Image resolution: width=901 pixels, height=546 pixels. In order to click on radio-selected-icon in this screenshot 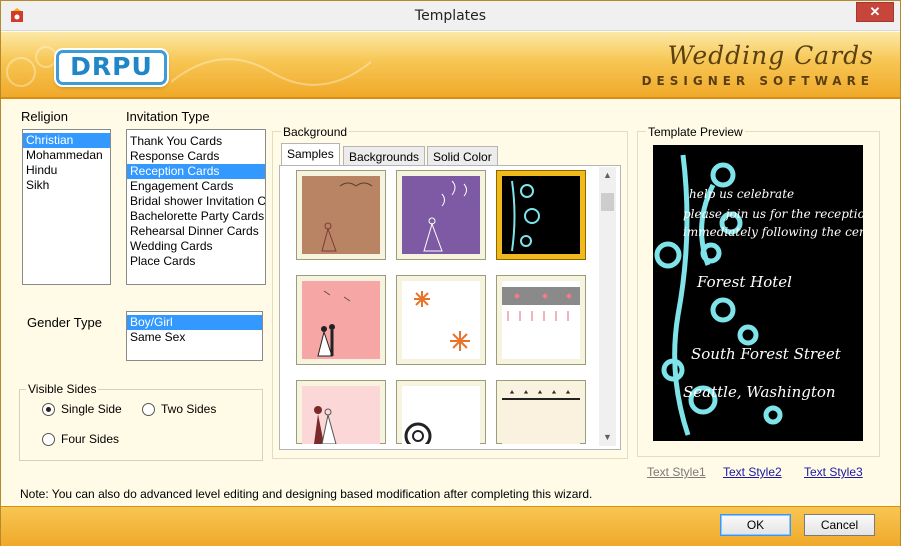, I will do `click(48, 409)`.